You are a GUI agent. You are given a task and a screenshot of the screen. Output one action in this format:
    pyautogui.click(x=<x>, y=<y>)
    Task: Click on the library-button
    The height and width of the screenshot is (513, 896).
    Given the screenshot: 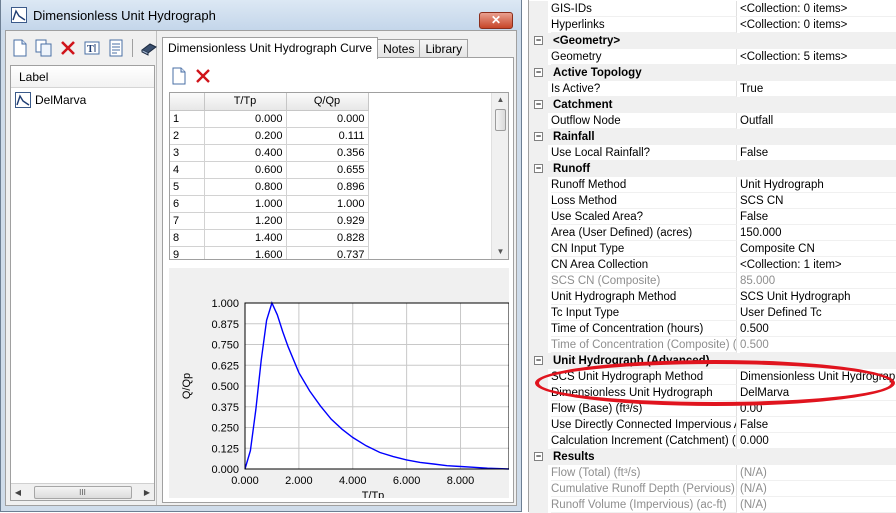 What is the action you would take?
    pyautogui.click(x=149, y=48)
    